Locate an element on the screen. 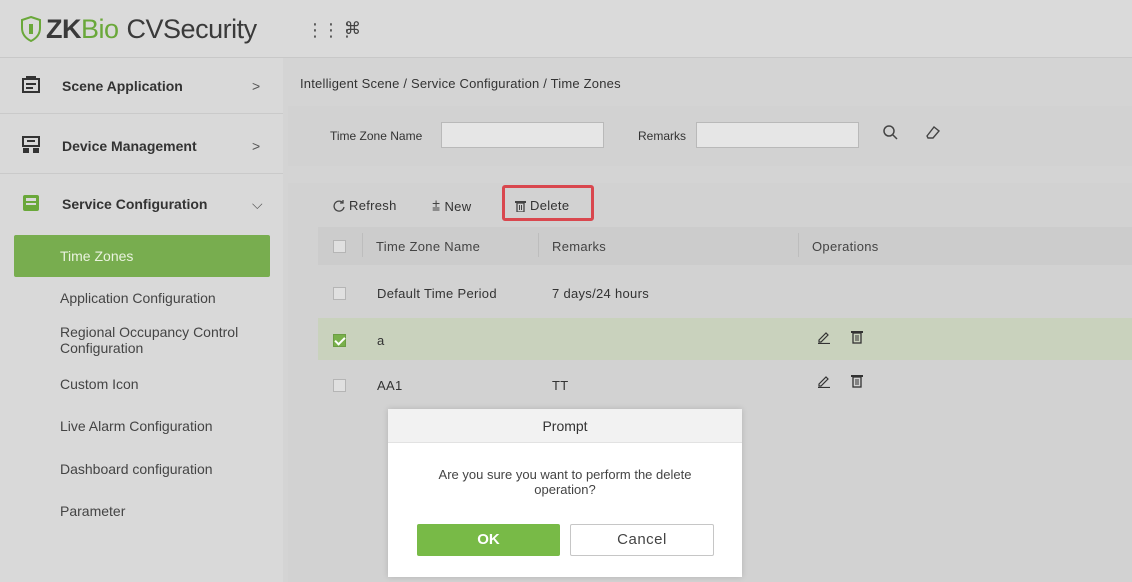 The width and height of the screenshot is (1132, 582). service-icon is located at coordinates (31, 203).